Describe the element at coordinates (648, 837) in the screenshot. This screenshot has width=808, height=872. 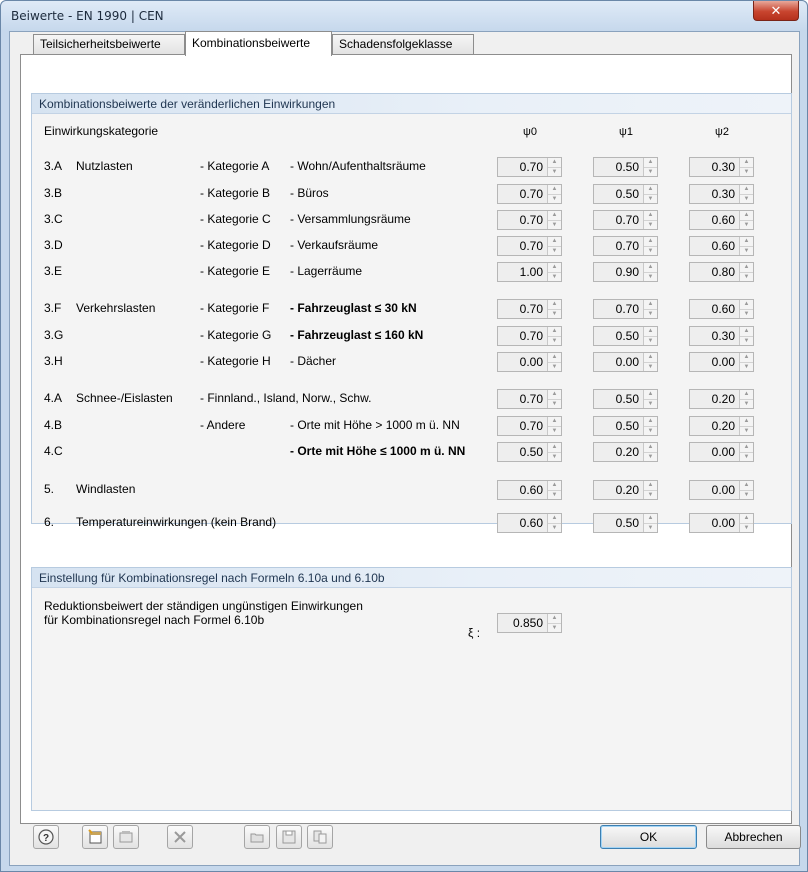
I see `ok-button: OK` at that location.